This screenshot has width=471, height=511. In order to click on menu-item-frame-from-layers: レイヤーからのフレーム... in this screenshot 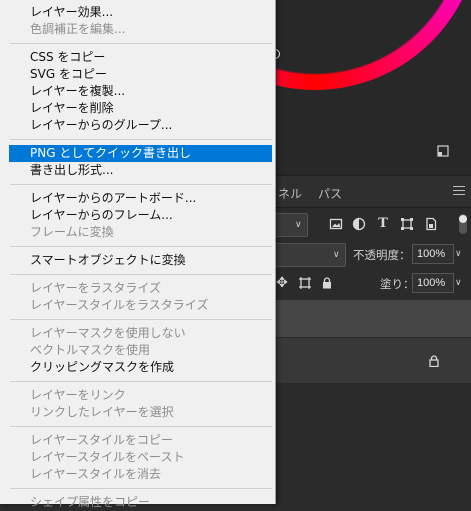, I will do `click(136, 215)`.